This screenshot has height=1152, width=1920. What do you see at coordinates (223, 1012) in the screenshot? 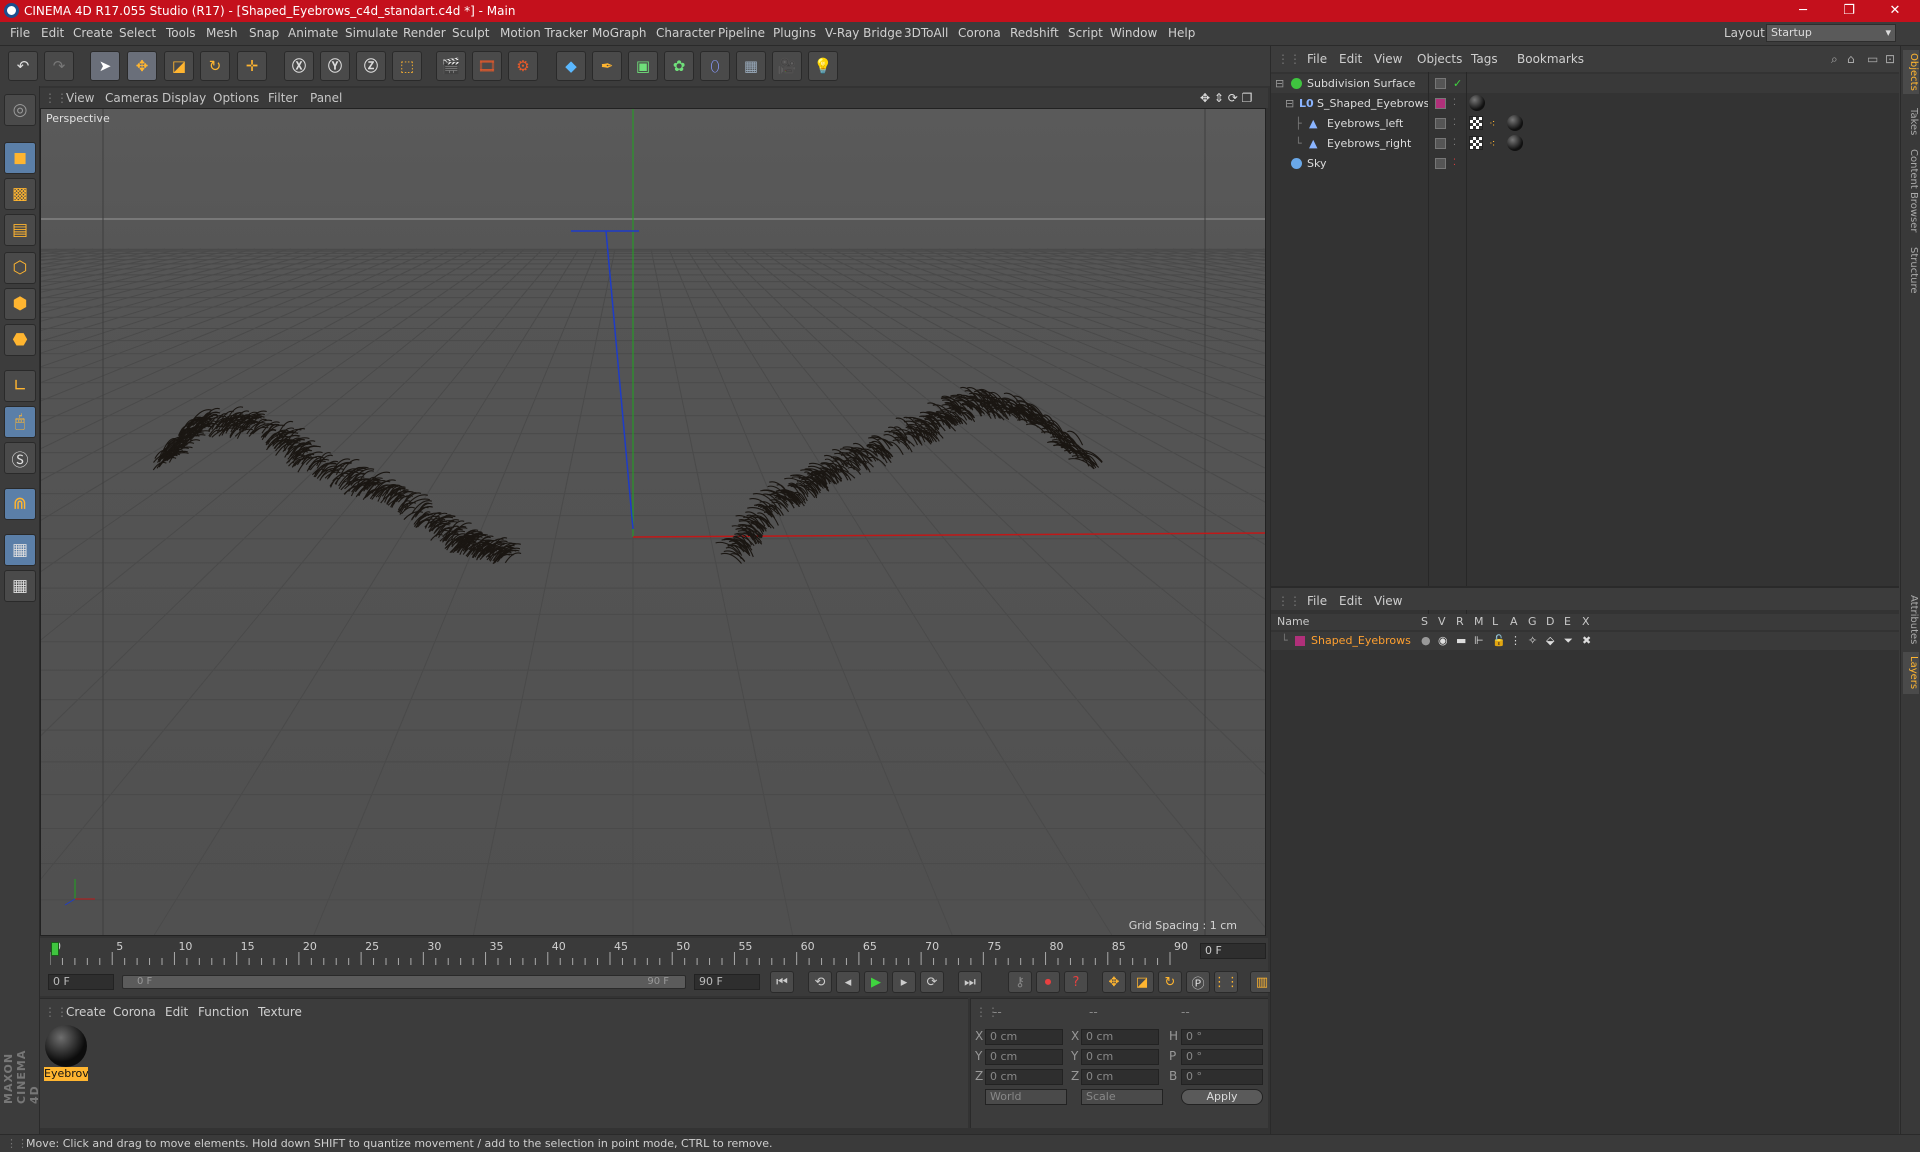
I see `material-menu-function: Function` at bounding box center [223, 1012].